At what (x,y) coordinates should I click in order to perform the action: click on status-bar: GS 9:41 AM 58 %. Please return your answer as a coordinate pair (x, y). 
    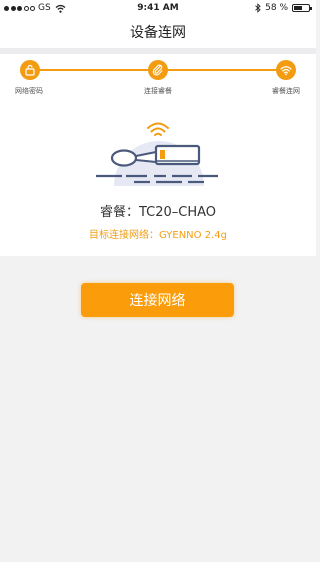
    Looking at the image, I should click on (158, 9).